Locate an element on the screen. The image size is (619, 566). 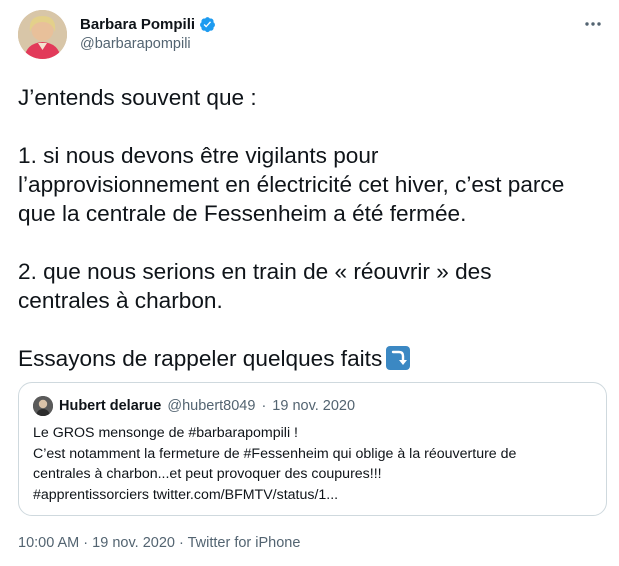
author-handle: @barbarapompili is located at coordinates (148, 44).